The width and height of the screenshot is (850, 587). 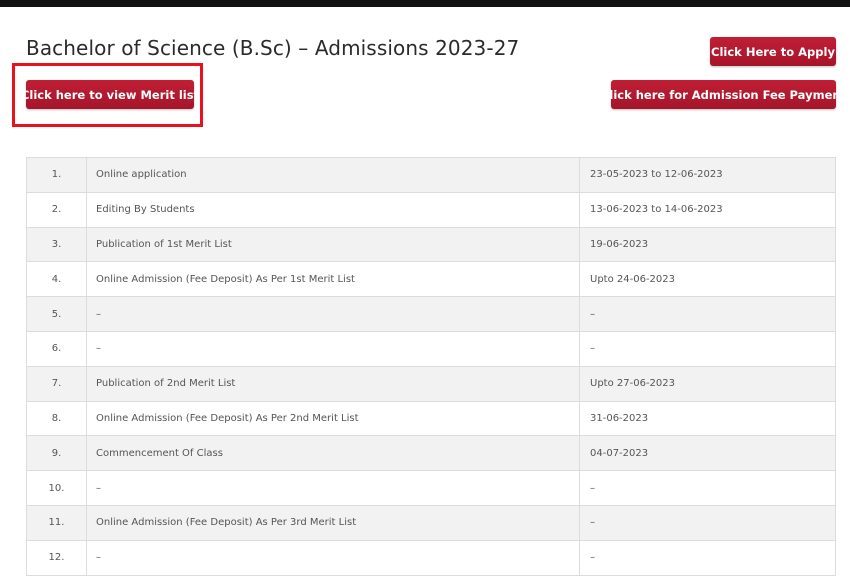 I want to click on table-row: 10. – –, so click(x=431, y=488).